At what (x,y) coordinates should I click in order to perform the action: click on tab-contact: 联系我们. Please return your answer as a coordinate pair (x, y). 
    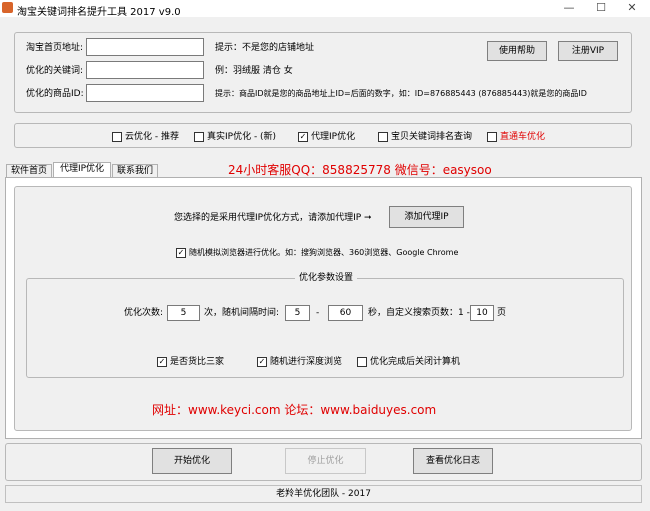
    Looking at the image, I should click on (135, 171).